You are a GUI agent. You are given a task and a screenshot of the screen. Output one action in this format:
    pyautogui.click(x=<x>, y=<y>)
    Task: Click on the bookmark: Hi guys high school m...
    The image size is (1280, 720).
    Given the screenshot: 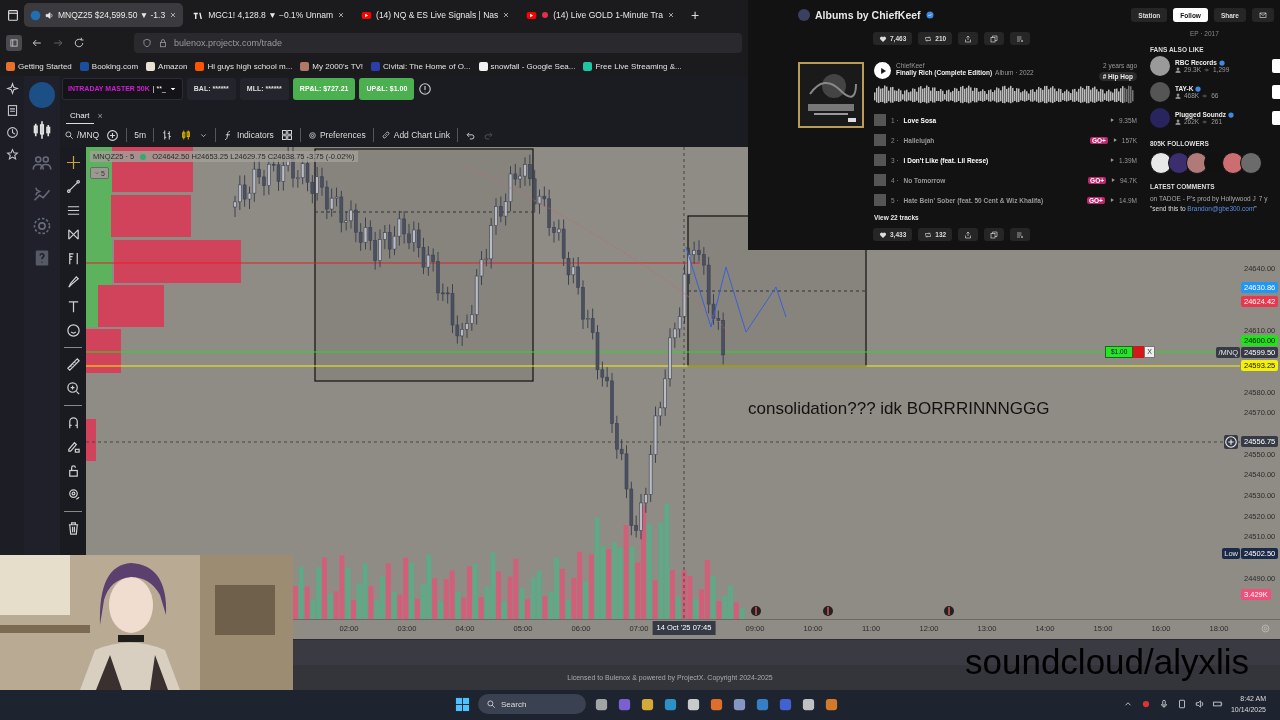 What is the action you would take?
    pyautogui.click(x=244, y=66)
    